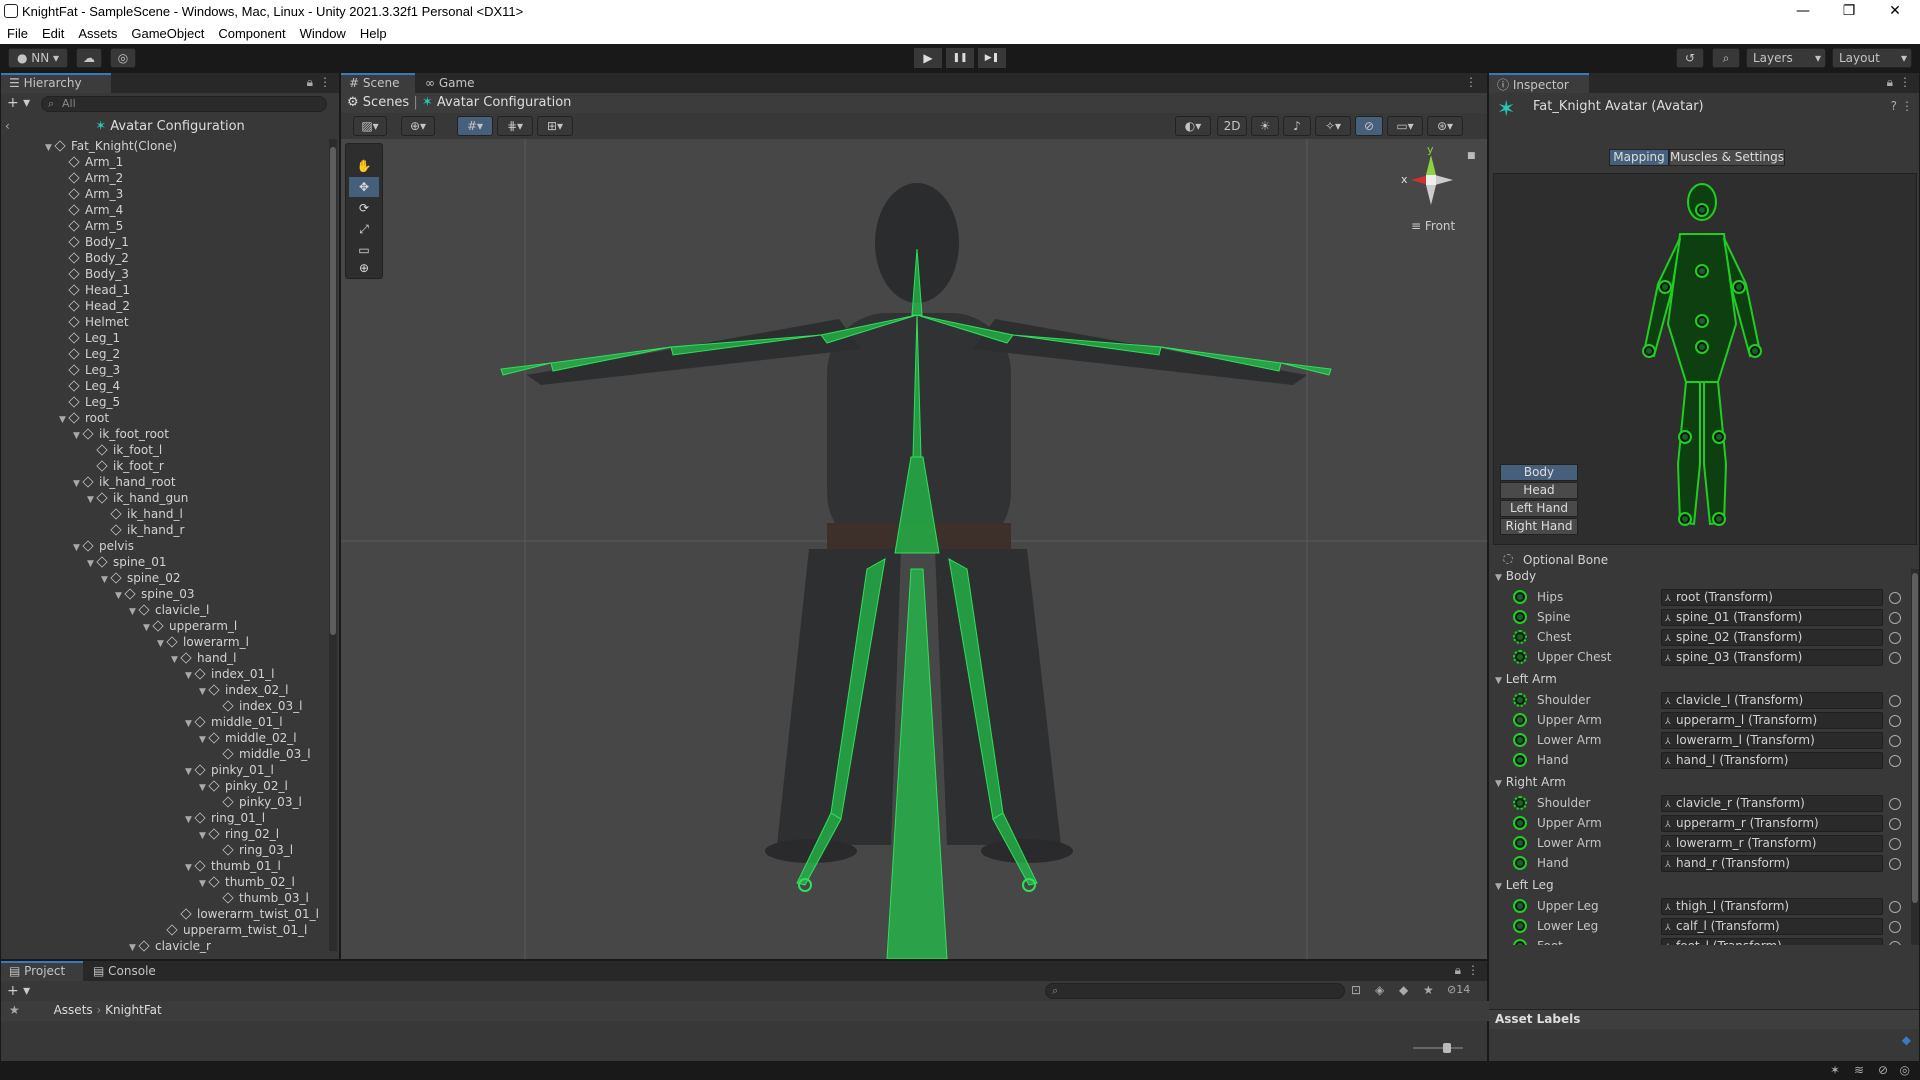 The width and height of the screenshot is (1920, 1080). What do you see at coordinates (364, 250) in the screenshot?
I see `rect-tool-icon: ▭` at bounding box center [364, 250].